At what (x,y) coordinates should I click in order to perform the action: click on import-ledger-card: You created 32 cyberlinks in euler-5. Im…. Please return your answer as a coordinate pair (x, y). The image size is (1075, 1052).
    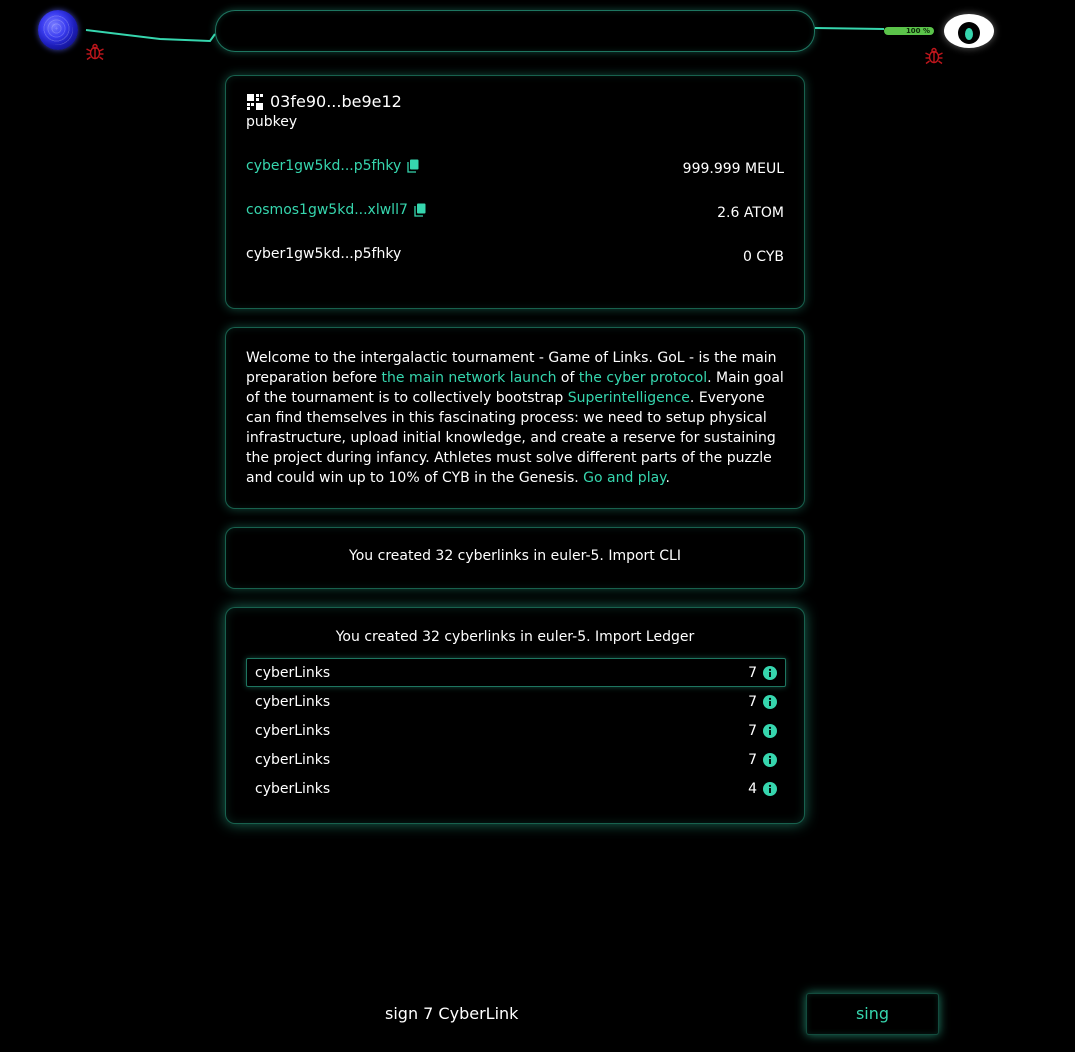
    Looking at the image, I should click on (515, 715).